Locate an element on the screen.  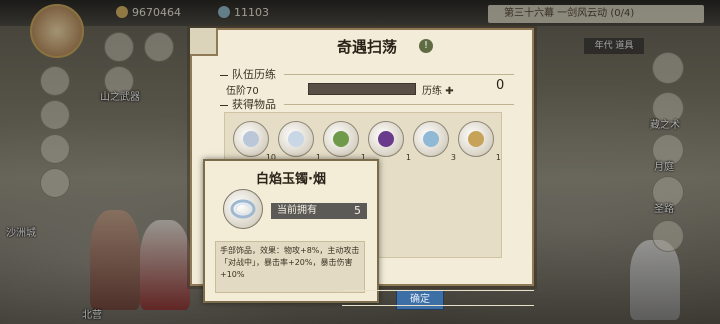
item-jade-bracelet: 1 is located at coordinates (299, 141).